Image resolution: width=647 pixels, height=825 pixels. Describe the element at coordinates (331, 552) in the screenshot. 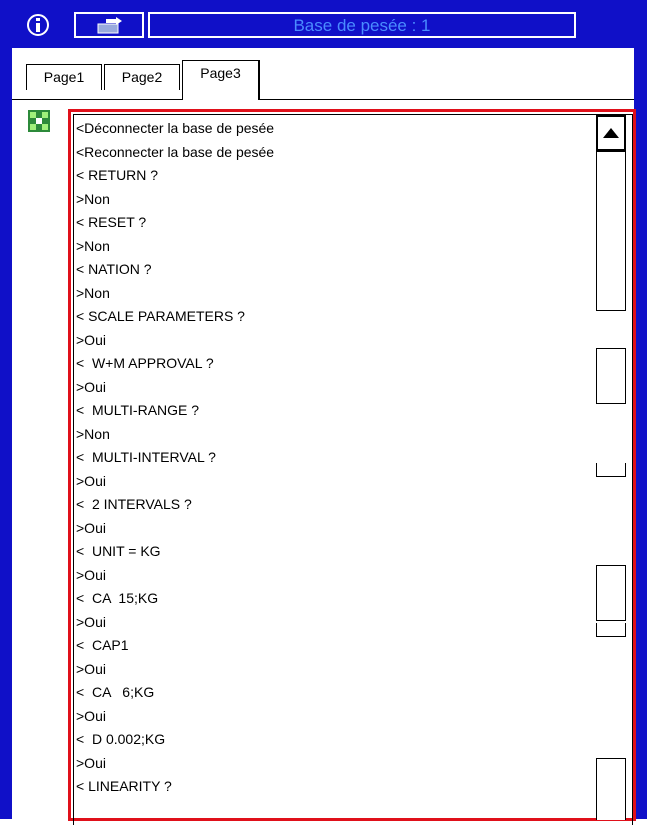

I see `list-item: < UNIT = KG` at that location.